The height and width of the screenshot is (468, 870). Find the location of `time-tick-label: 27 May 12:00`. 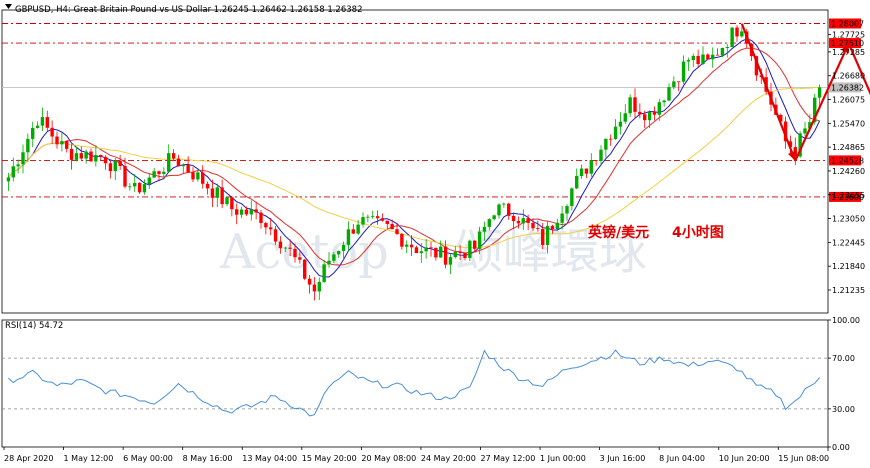

time-tick-label: 27 May 12:00 is located at coordinates (507, 458).